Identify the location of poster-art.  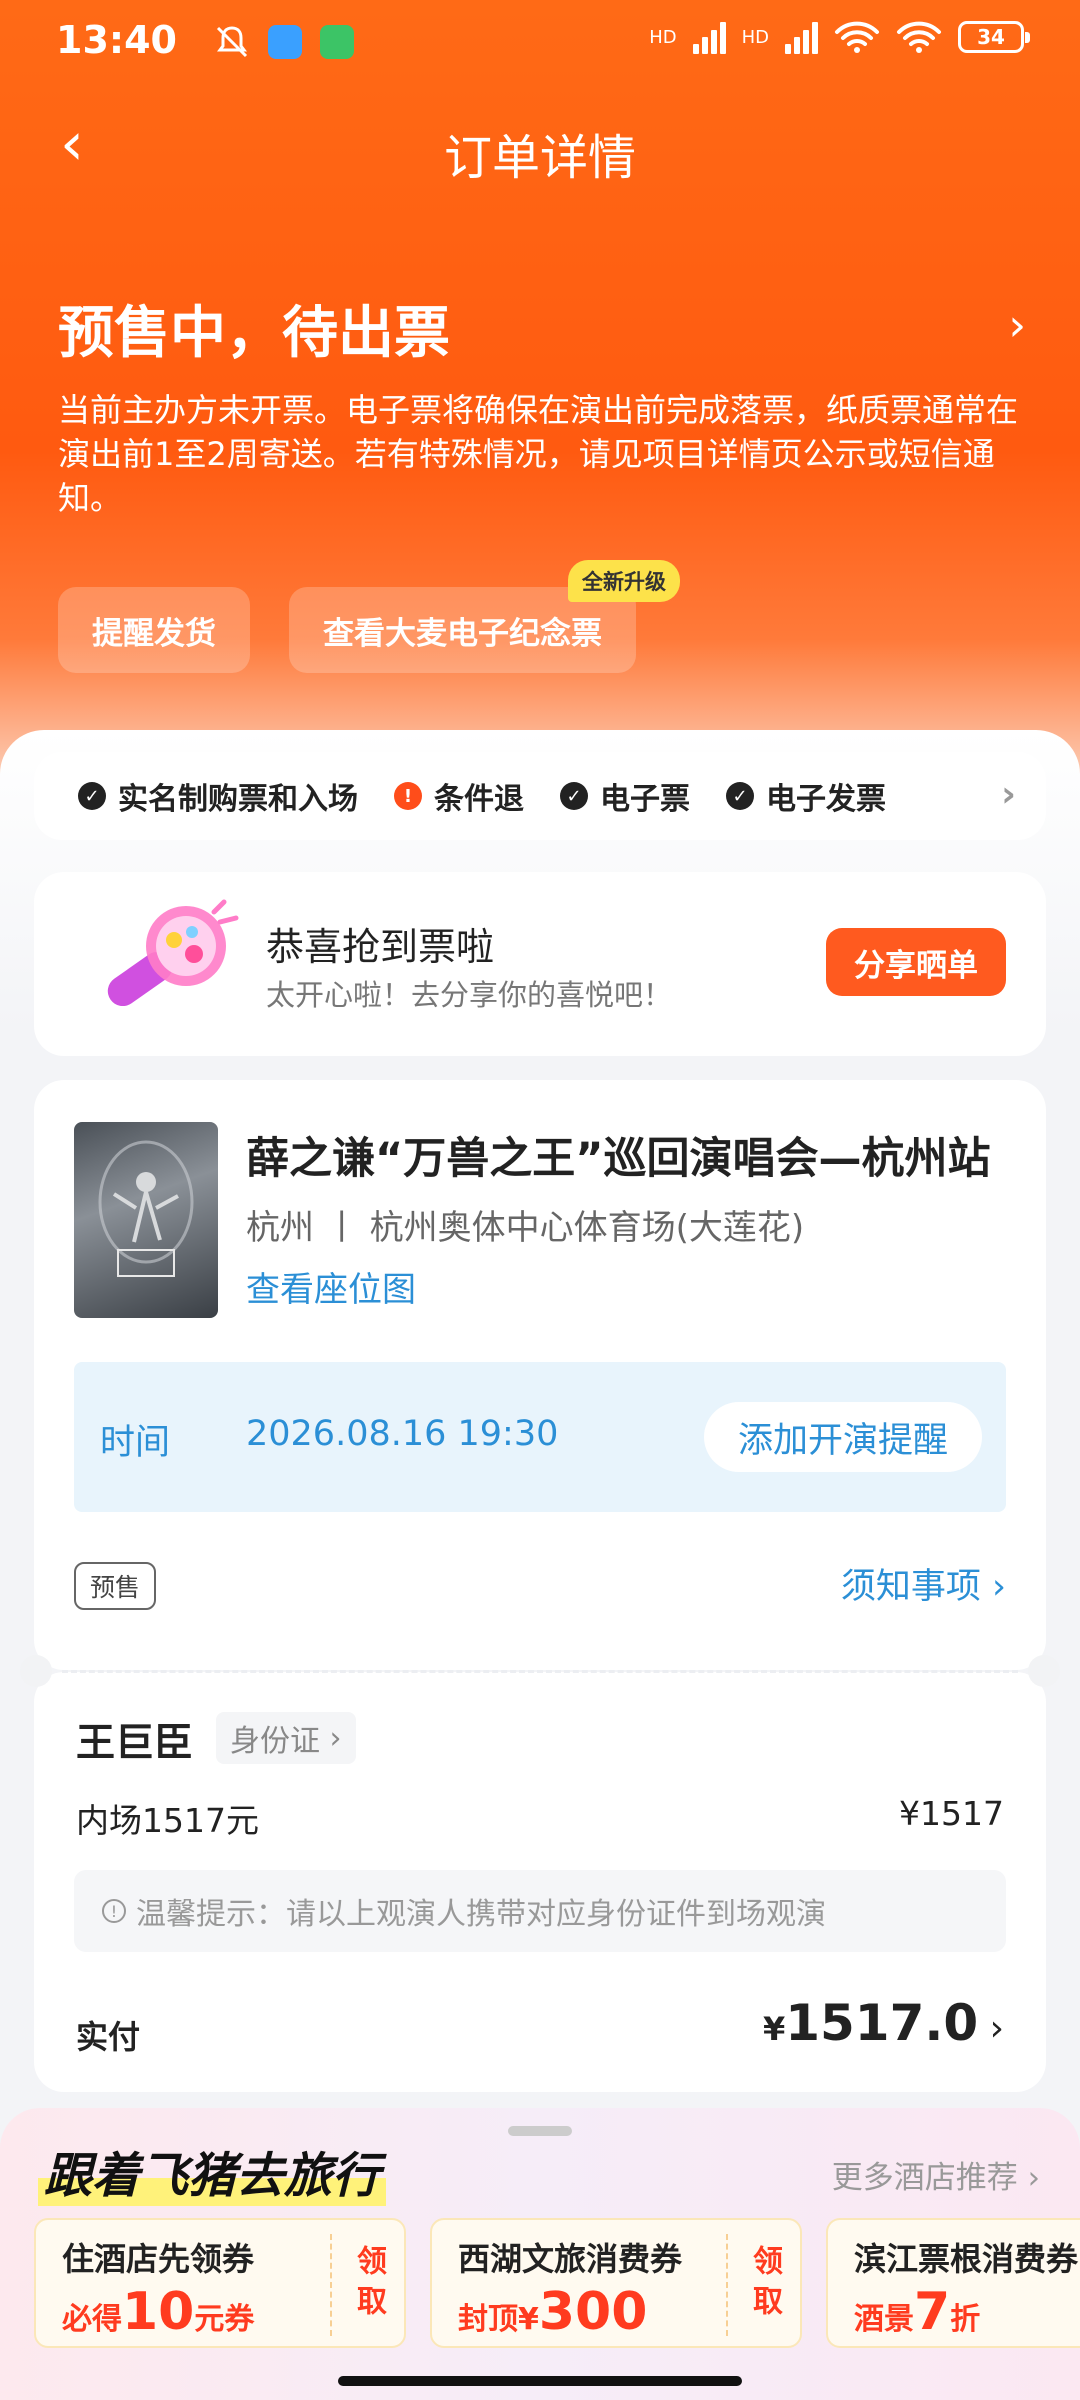
(146, 1208).